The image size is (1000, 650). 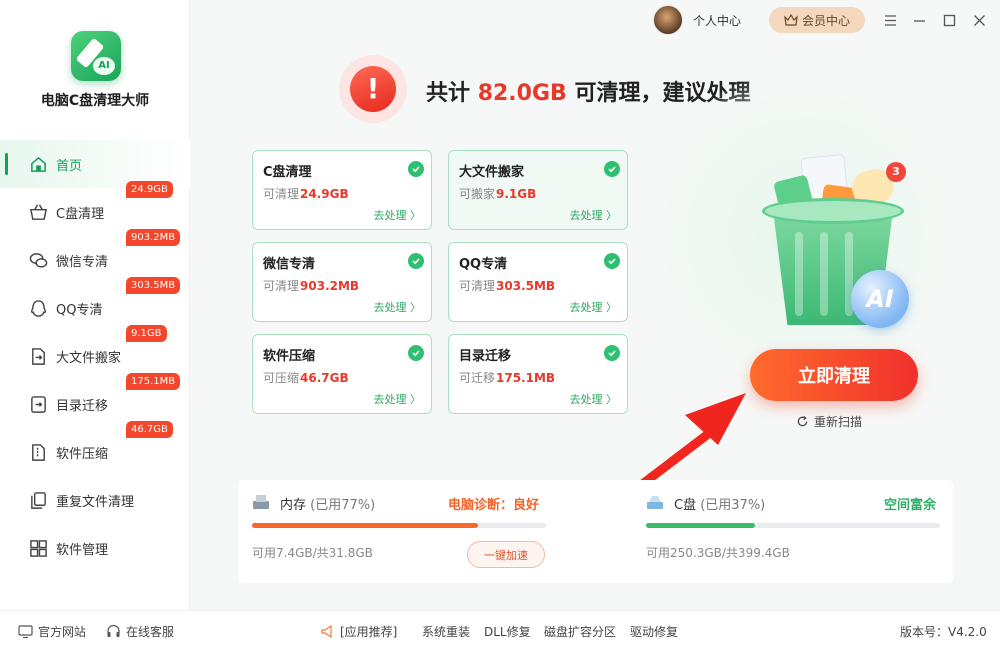 I want to click on card-value: 175.1MB, so click(x=526, y=378).